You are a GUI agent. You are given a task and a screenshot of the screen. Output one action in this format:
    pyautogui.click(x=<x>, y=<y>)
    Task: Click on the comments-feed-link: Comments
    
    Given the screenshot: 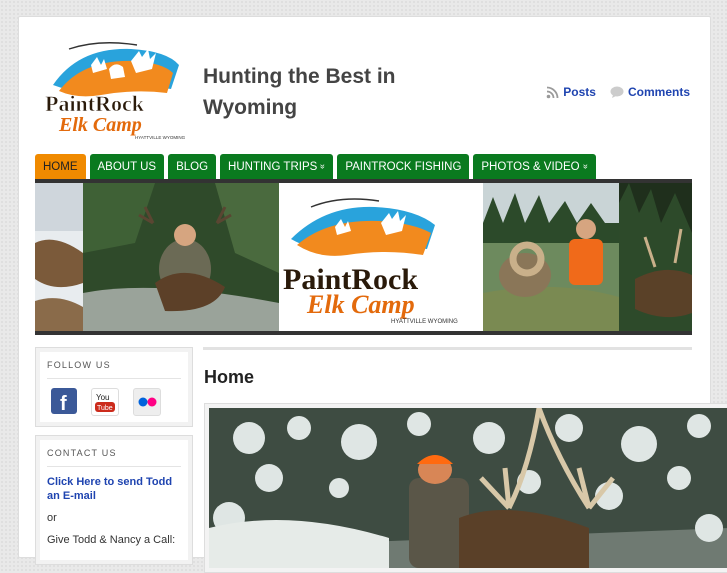 What is the action you would take?
    pyautogui.click(x=650, y=92)
    